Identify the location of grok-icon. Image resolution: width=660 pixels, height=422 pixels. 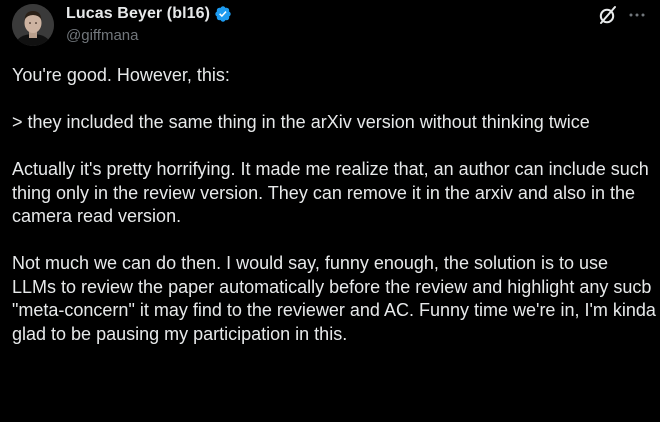
(608, 15).